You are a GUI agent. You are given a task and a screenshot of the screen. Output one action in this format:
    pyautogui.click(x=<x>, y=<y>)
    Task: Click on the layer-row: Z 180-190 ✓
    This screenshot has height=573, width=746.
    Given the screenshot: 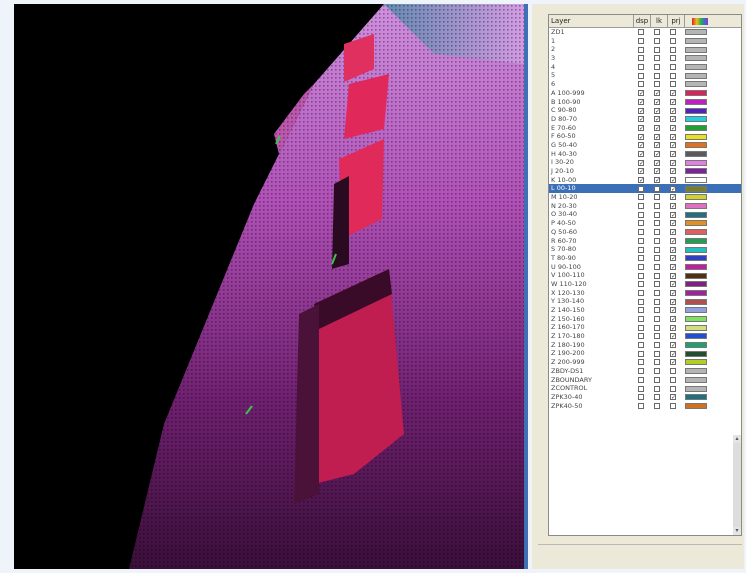 What is the action you would take?
    pyautogui.click(x=645, y=345)
    